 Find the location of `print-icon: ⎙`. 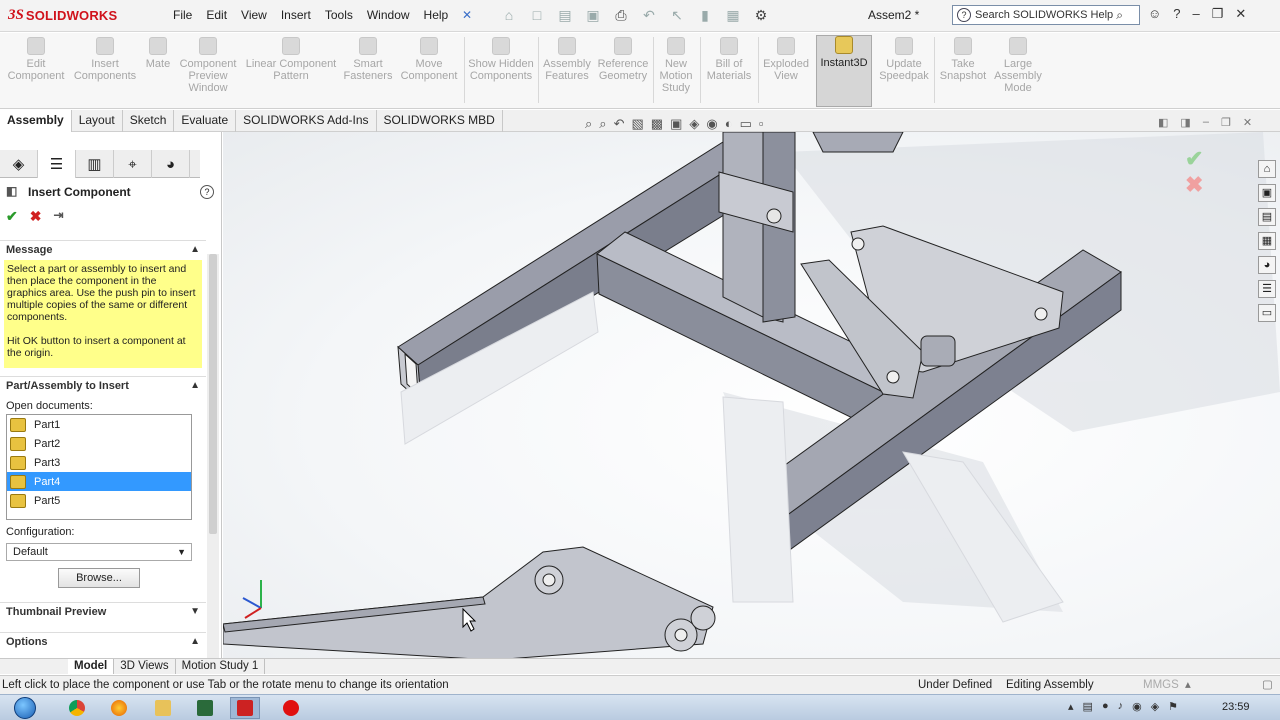

print-icon: ⎙ is located at coordinates (621, 15).